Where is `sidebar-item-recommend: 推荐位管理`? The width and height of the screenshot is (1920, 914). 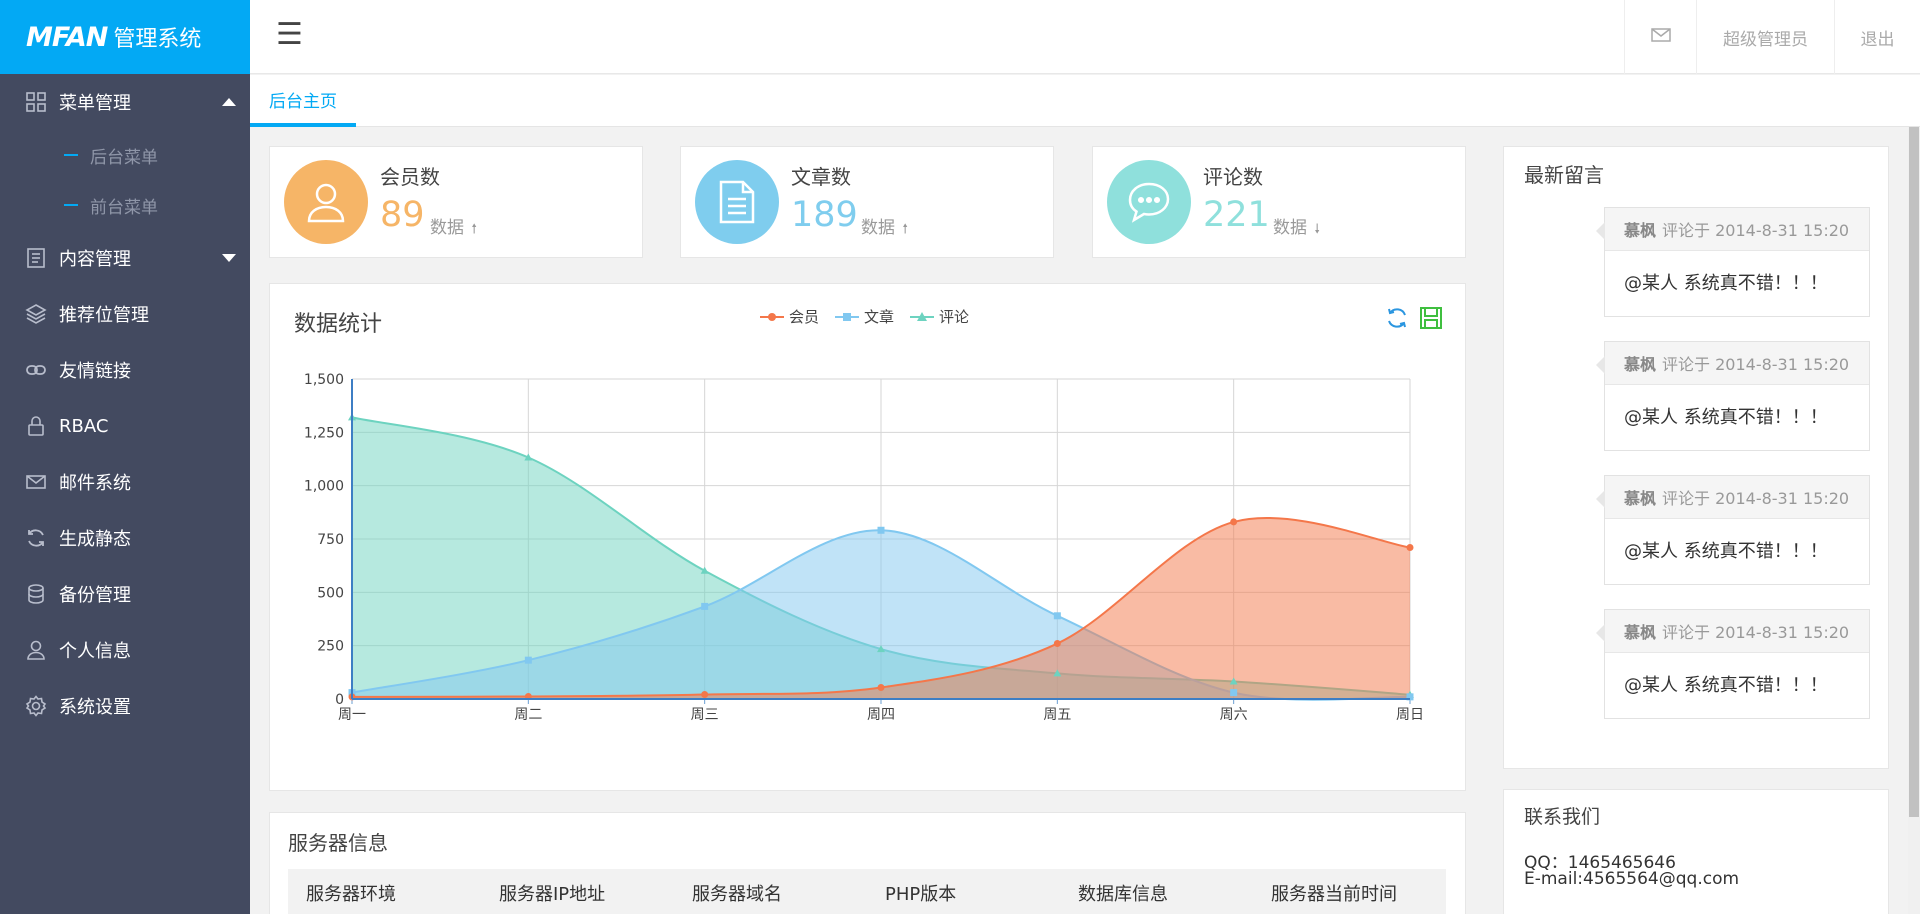 sidebar-item-recommend: 推荐位管理 is located at coordinates (125, 314).